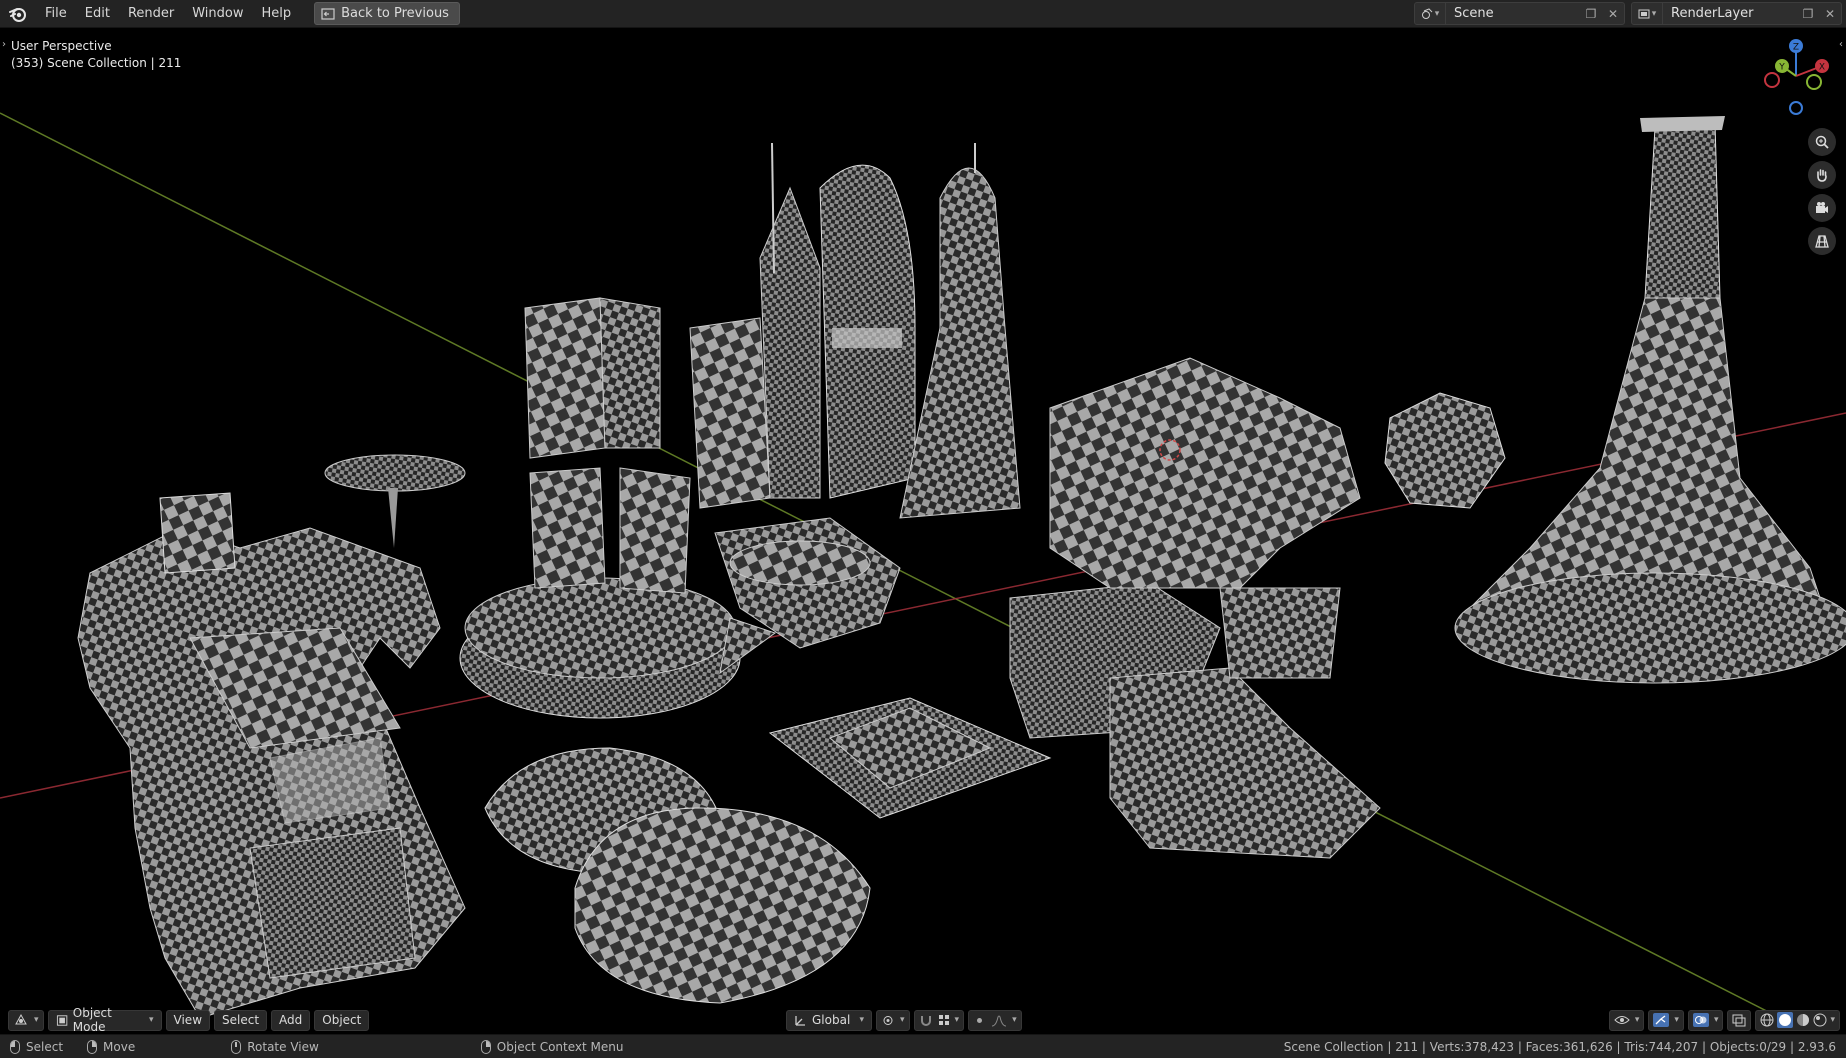 Image resolution: width=1846 pixels, height=1058 pixels. Describe the element at coordinates (1841, 44) in the screenshot. I see `sidebar-expand-icon: ‹` at that location.